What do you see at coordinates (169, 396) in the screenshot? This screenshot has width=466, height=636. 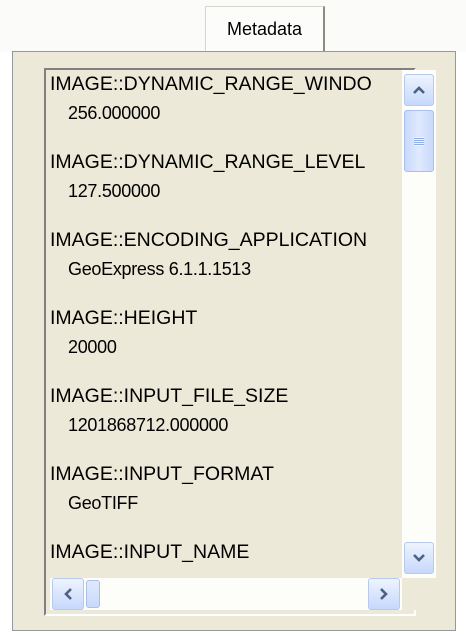 I see `metadata-key: IMAGE::INPUT_FILE_SIZE` at bounding box center [169, 396].